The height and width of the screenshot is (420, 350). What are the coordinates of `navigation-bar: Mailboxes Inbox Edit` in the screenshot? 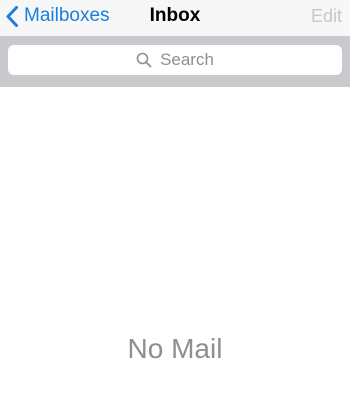 It's located at (175, 18).